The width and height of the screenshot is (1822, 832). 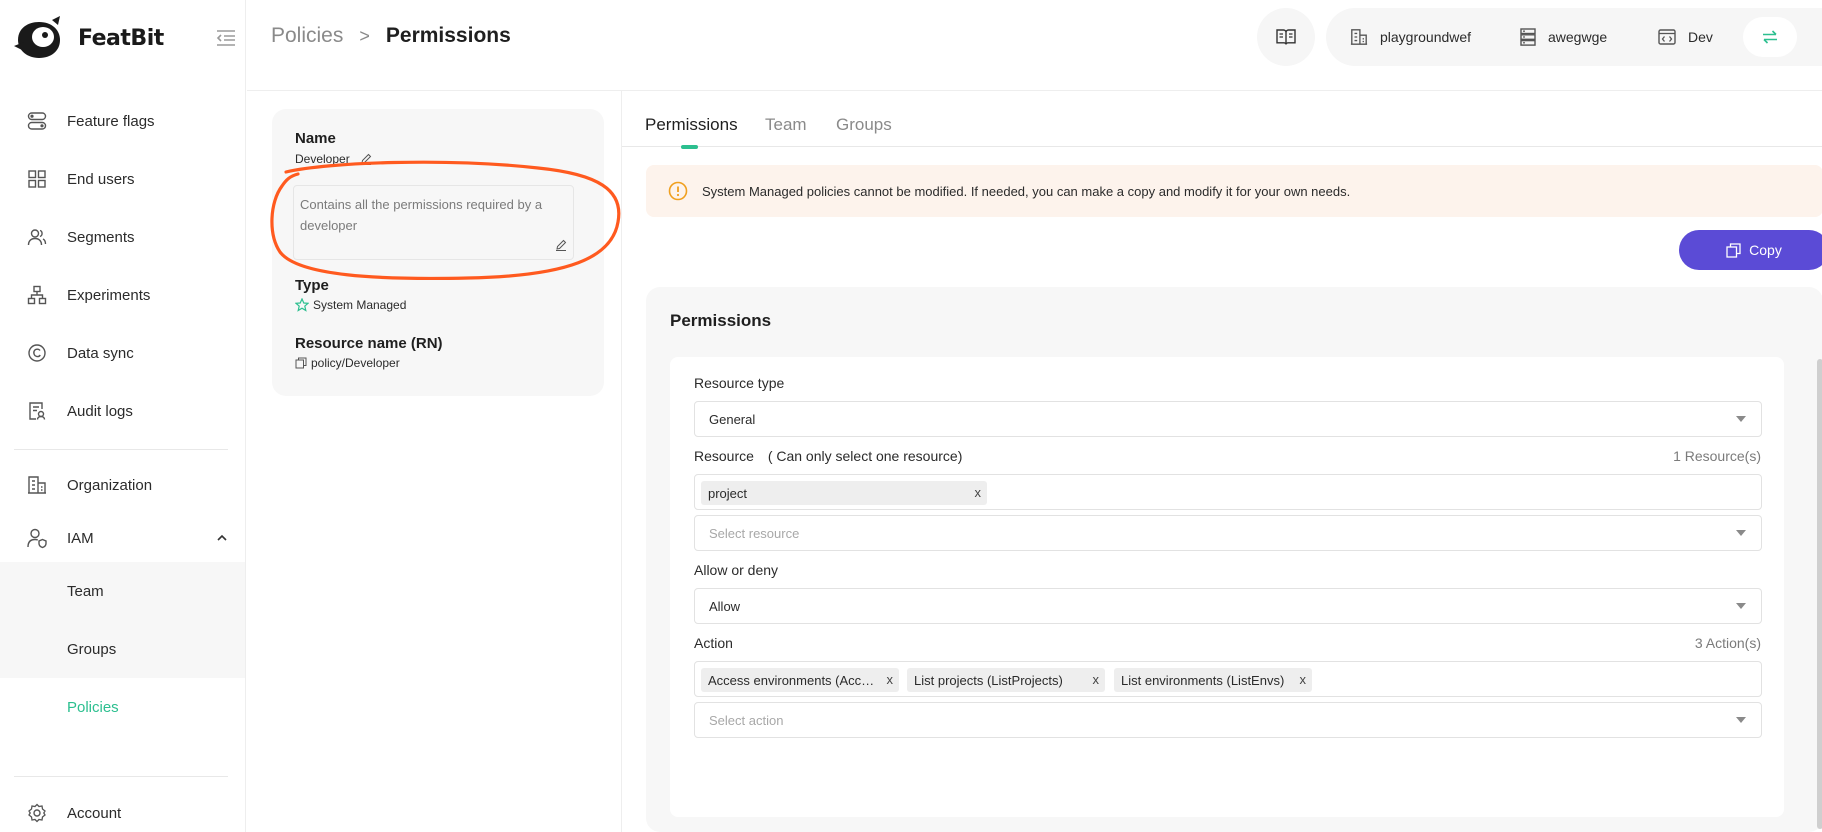 I want to click on action-chip: List projects (ListProjects) x, so click(x=1006, y=680).